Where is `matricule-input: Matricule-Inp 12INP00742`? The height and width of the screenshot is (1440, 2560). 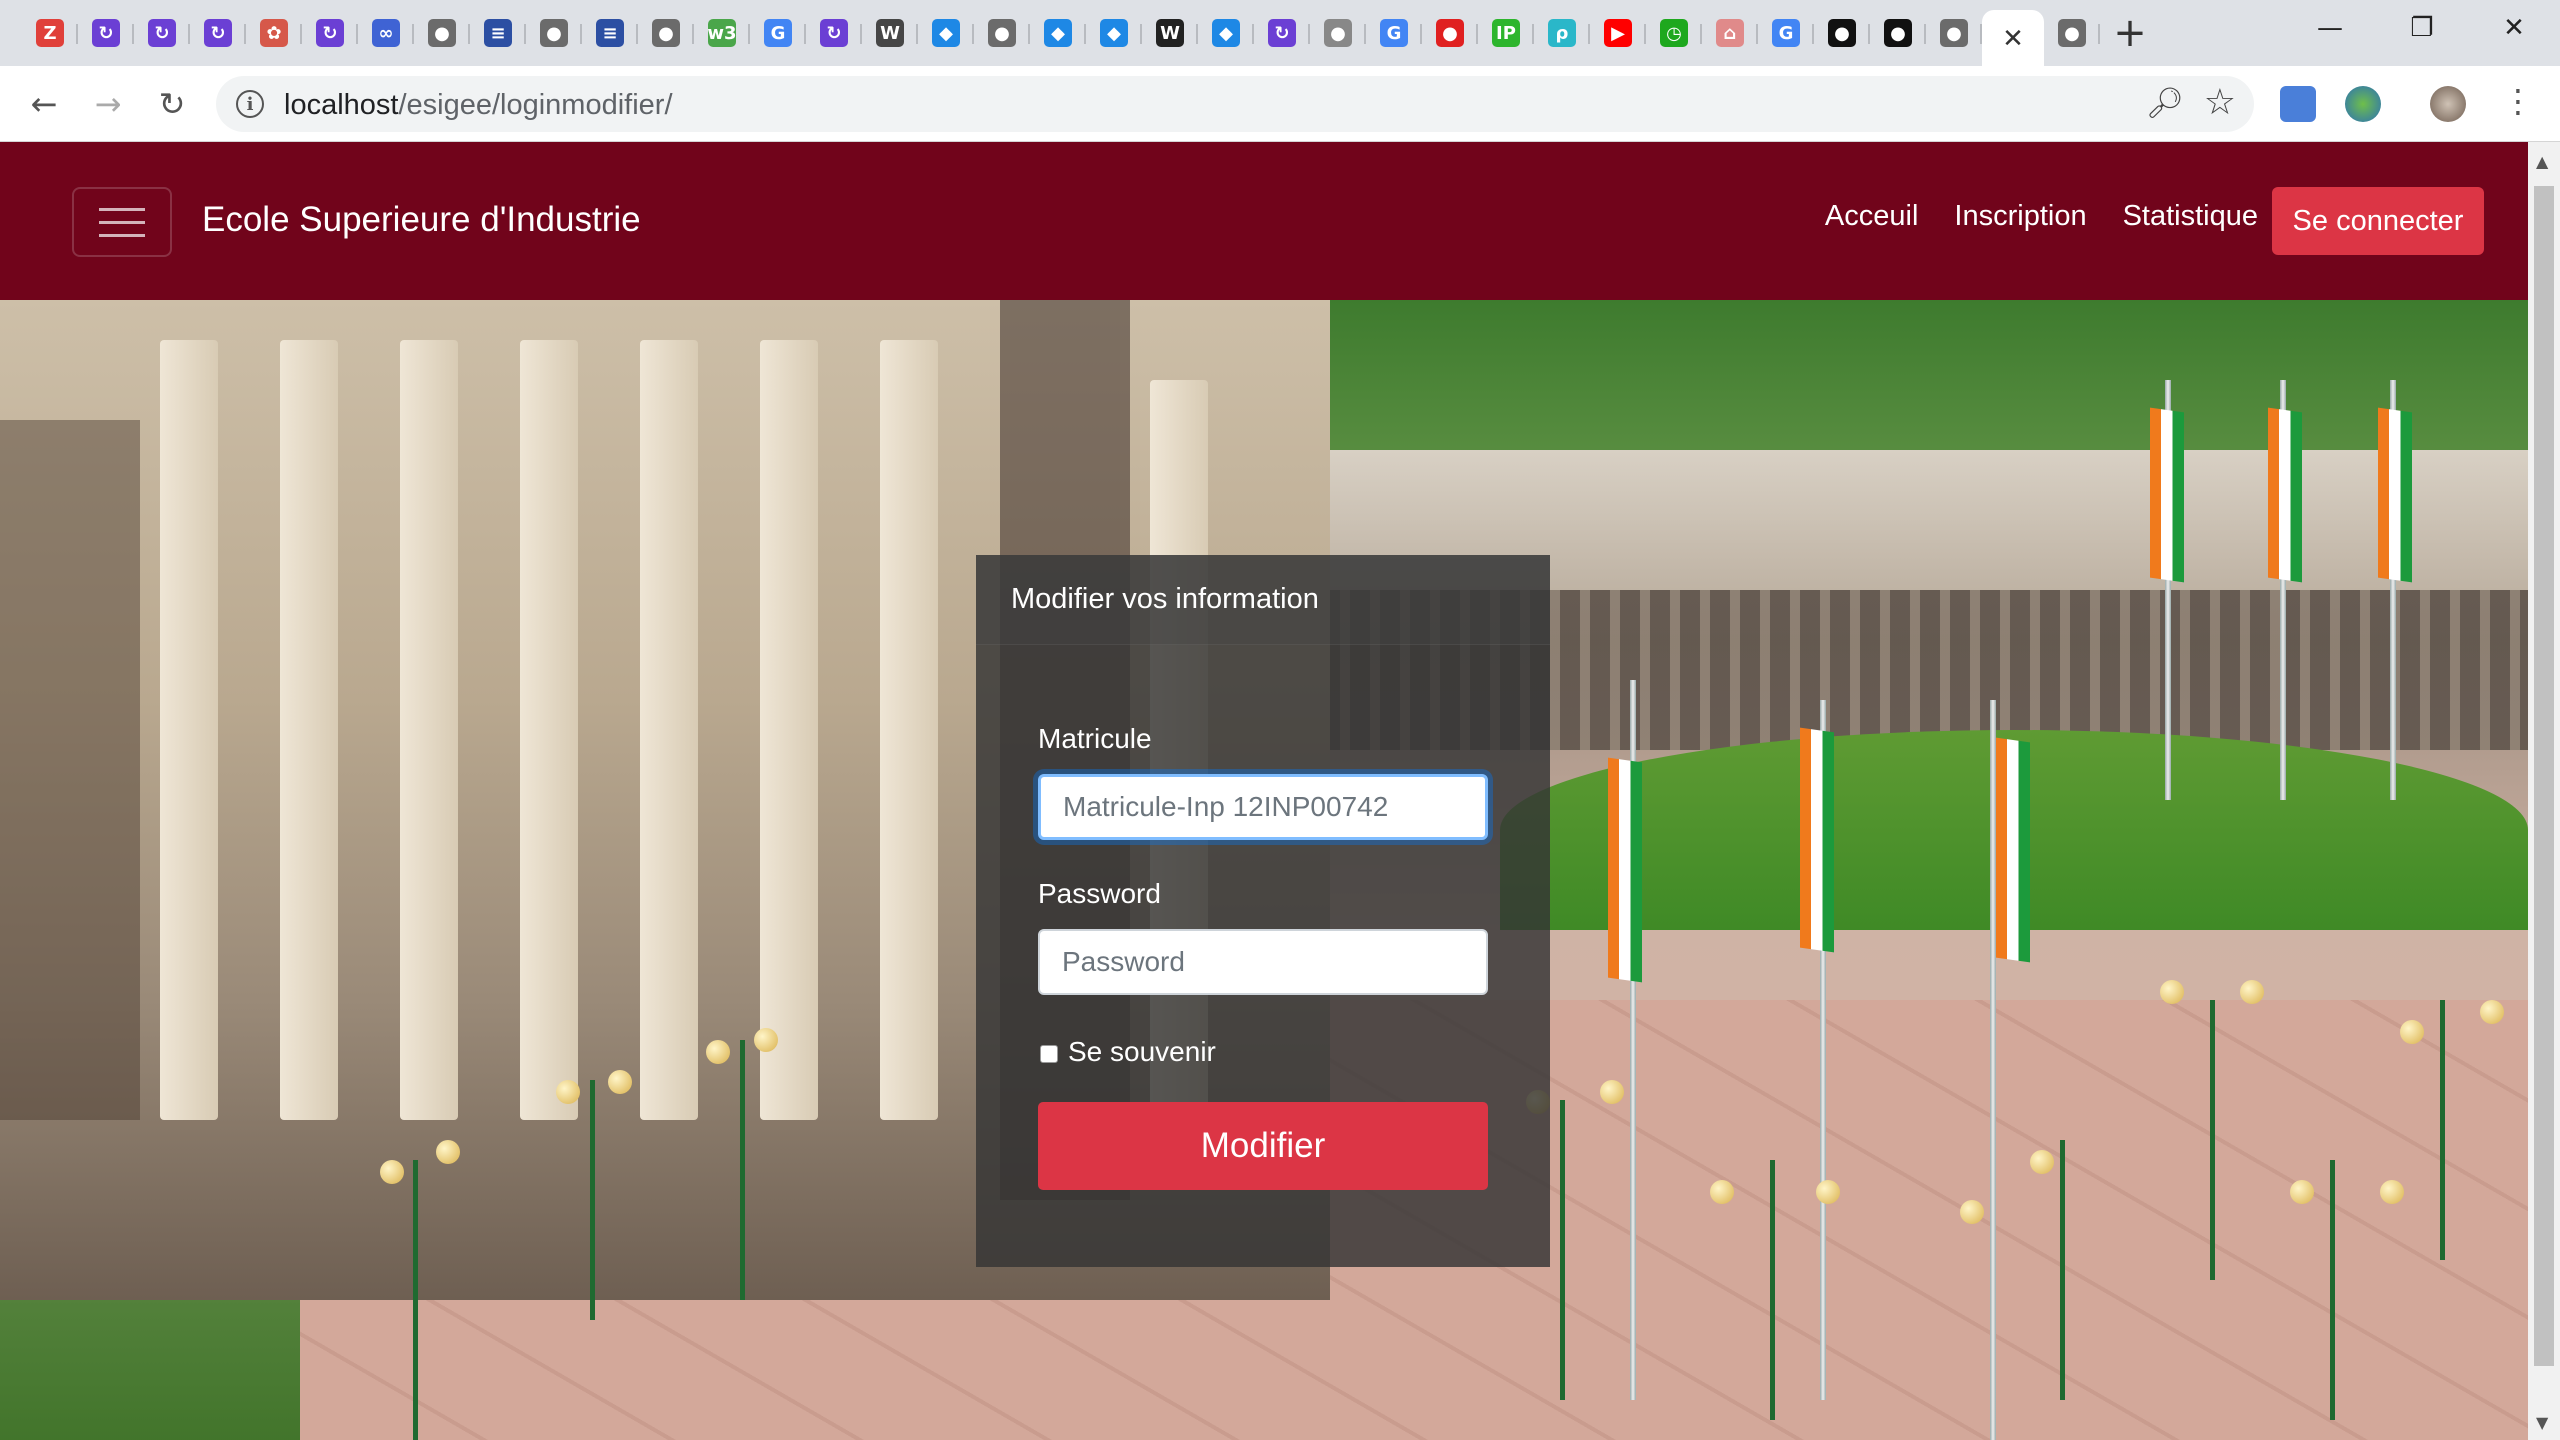 matricule-input: Matricule-Inp 12INP00742 is located at coordinates (1263, 807).